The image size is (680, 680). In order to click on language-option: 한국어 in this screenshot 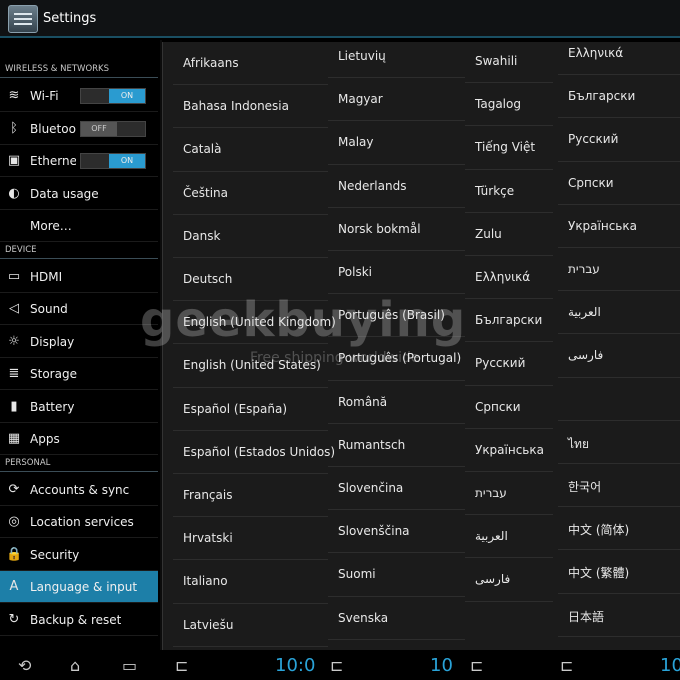, I will do `click(619, 486)`.